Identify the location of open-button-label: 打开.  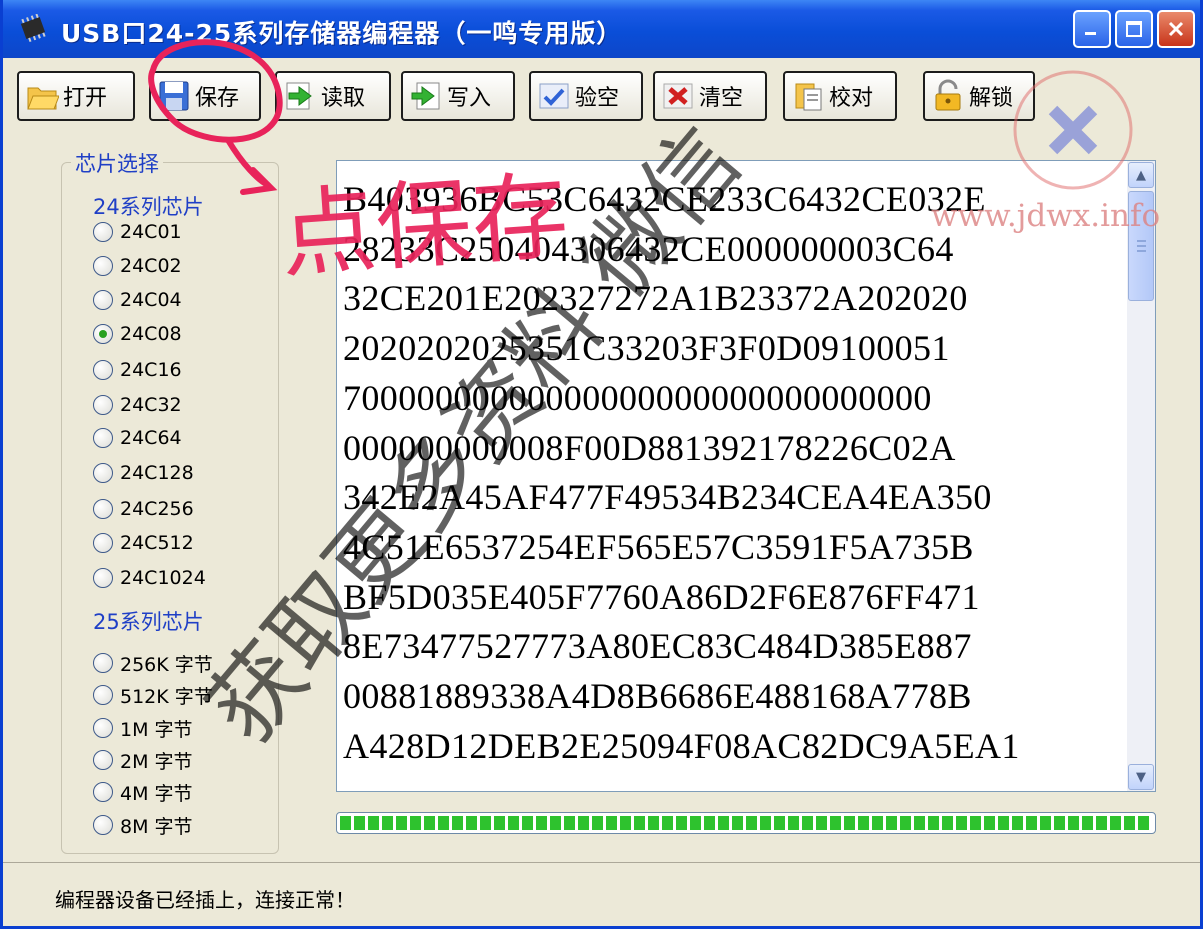
(85, 98).